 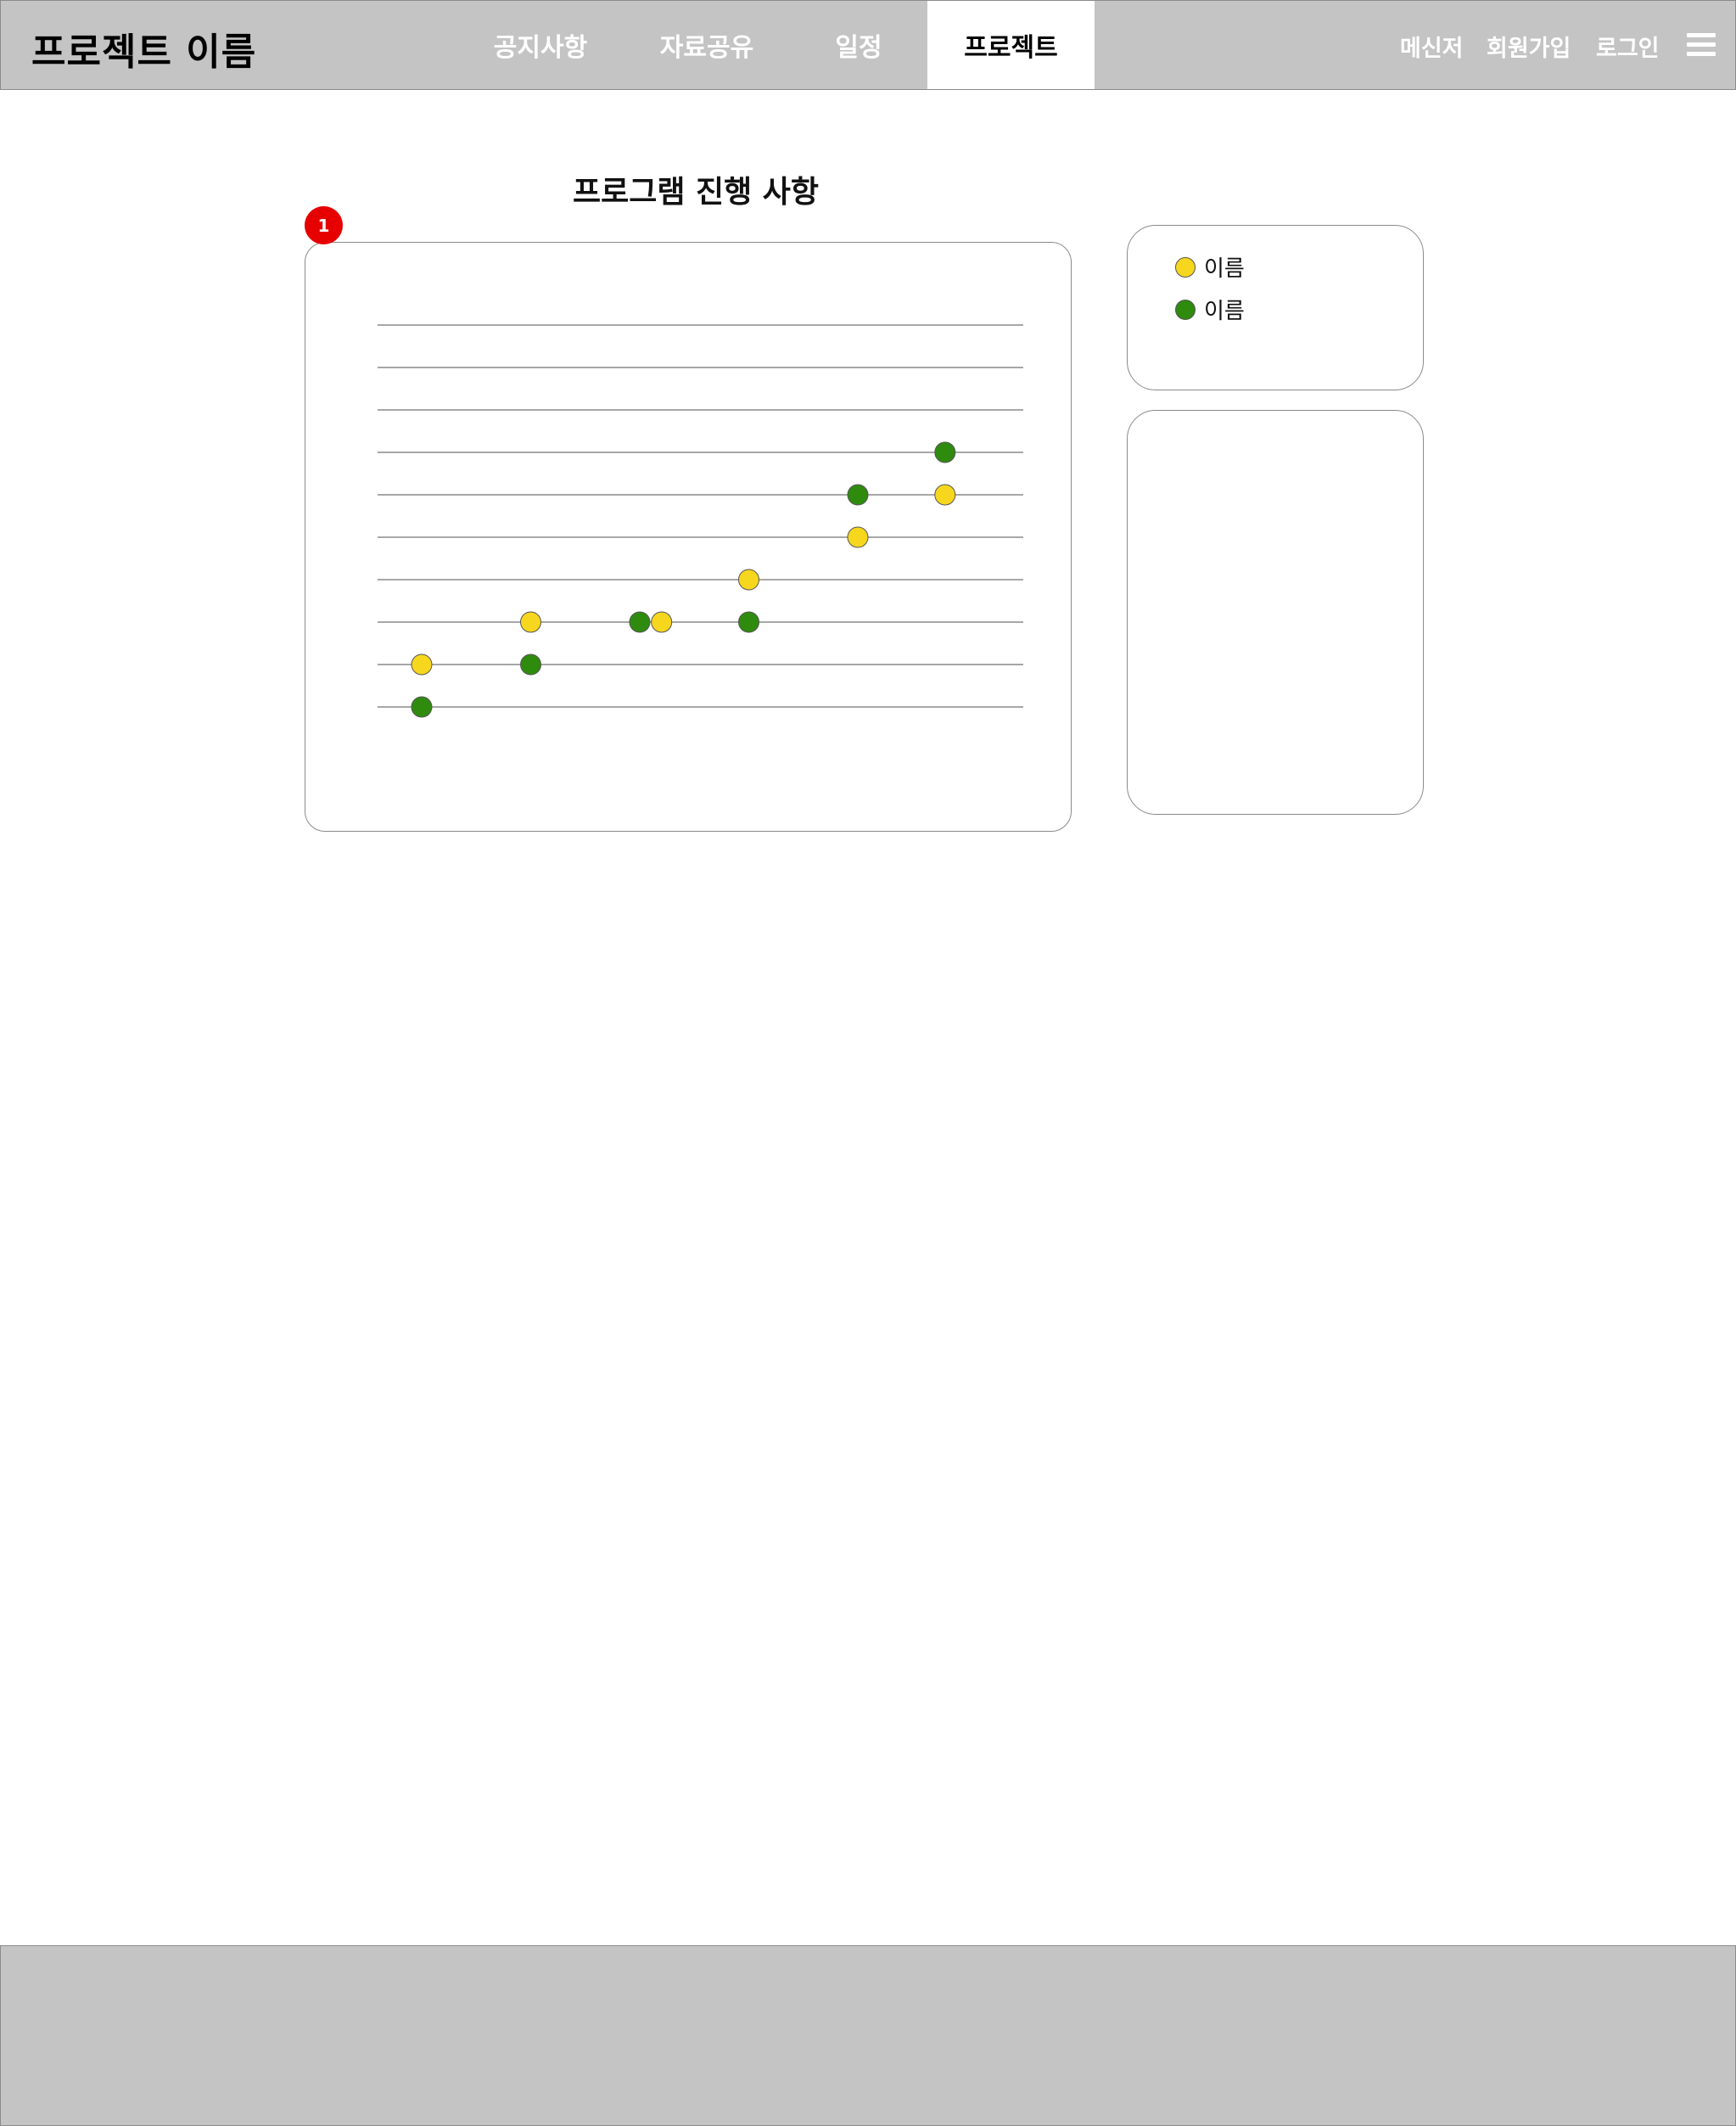 I want to click on nav-tab-file-share: 자료공유, so click(x=707, y=45).